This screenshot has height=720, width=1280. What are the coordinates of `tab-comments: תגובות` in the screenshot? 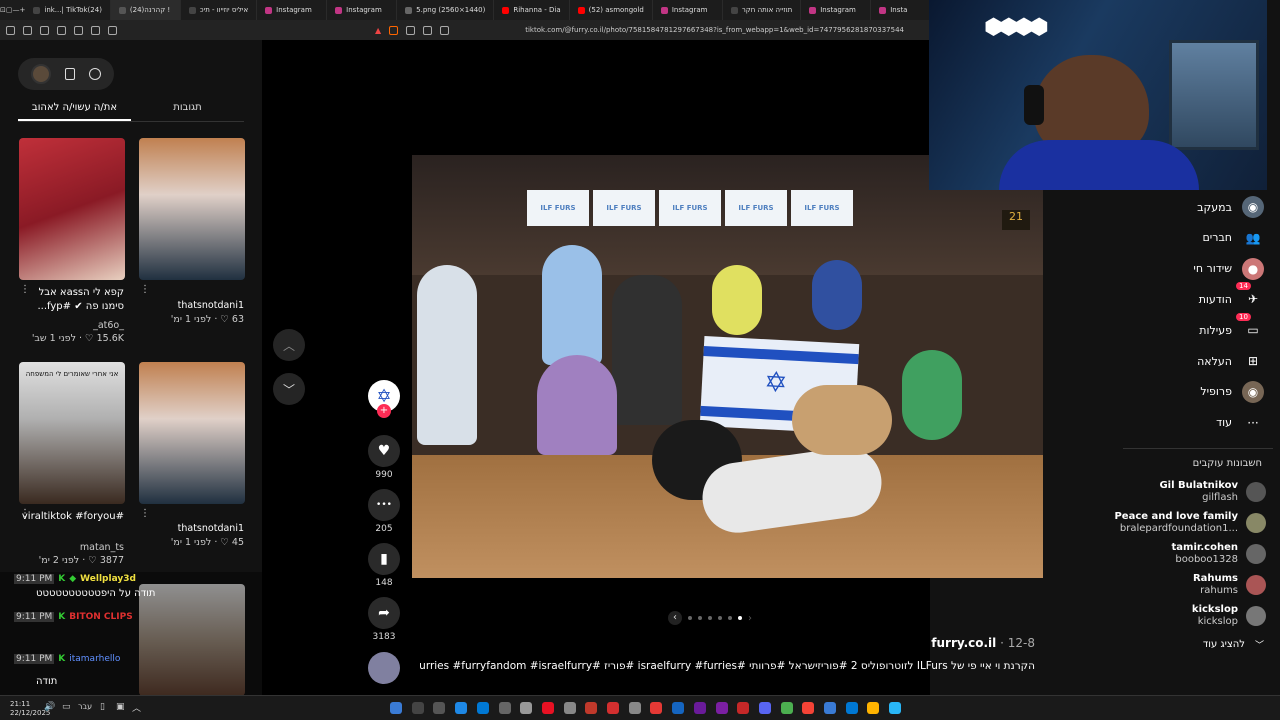 It's located at (187, 110).